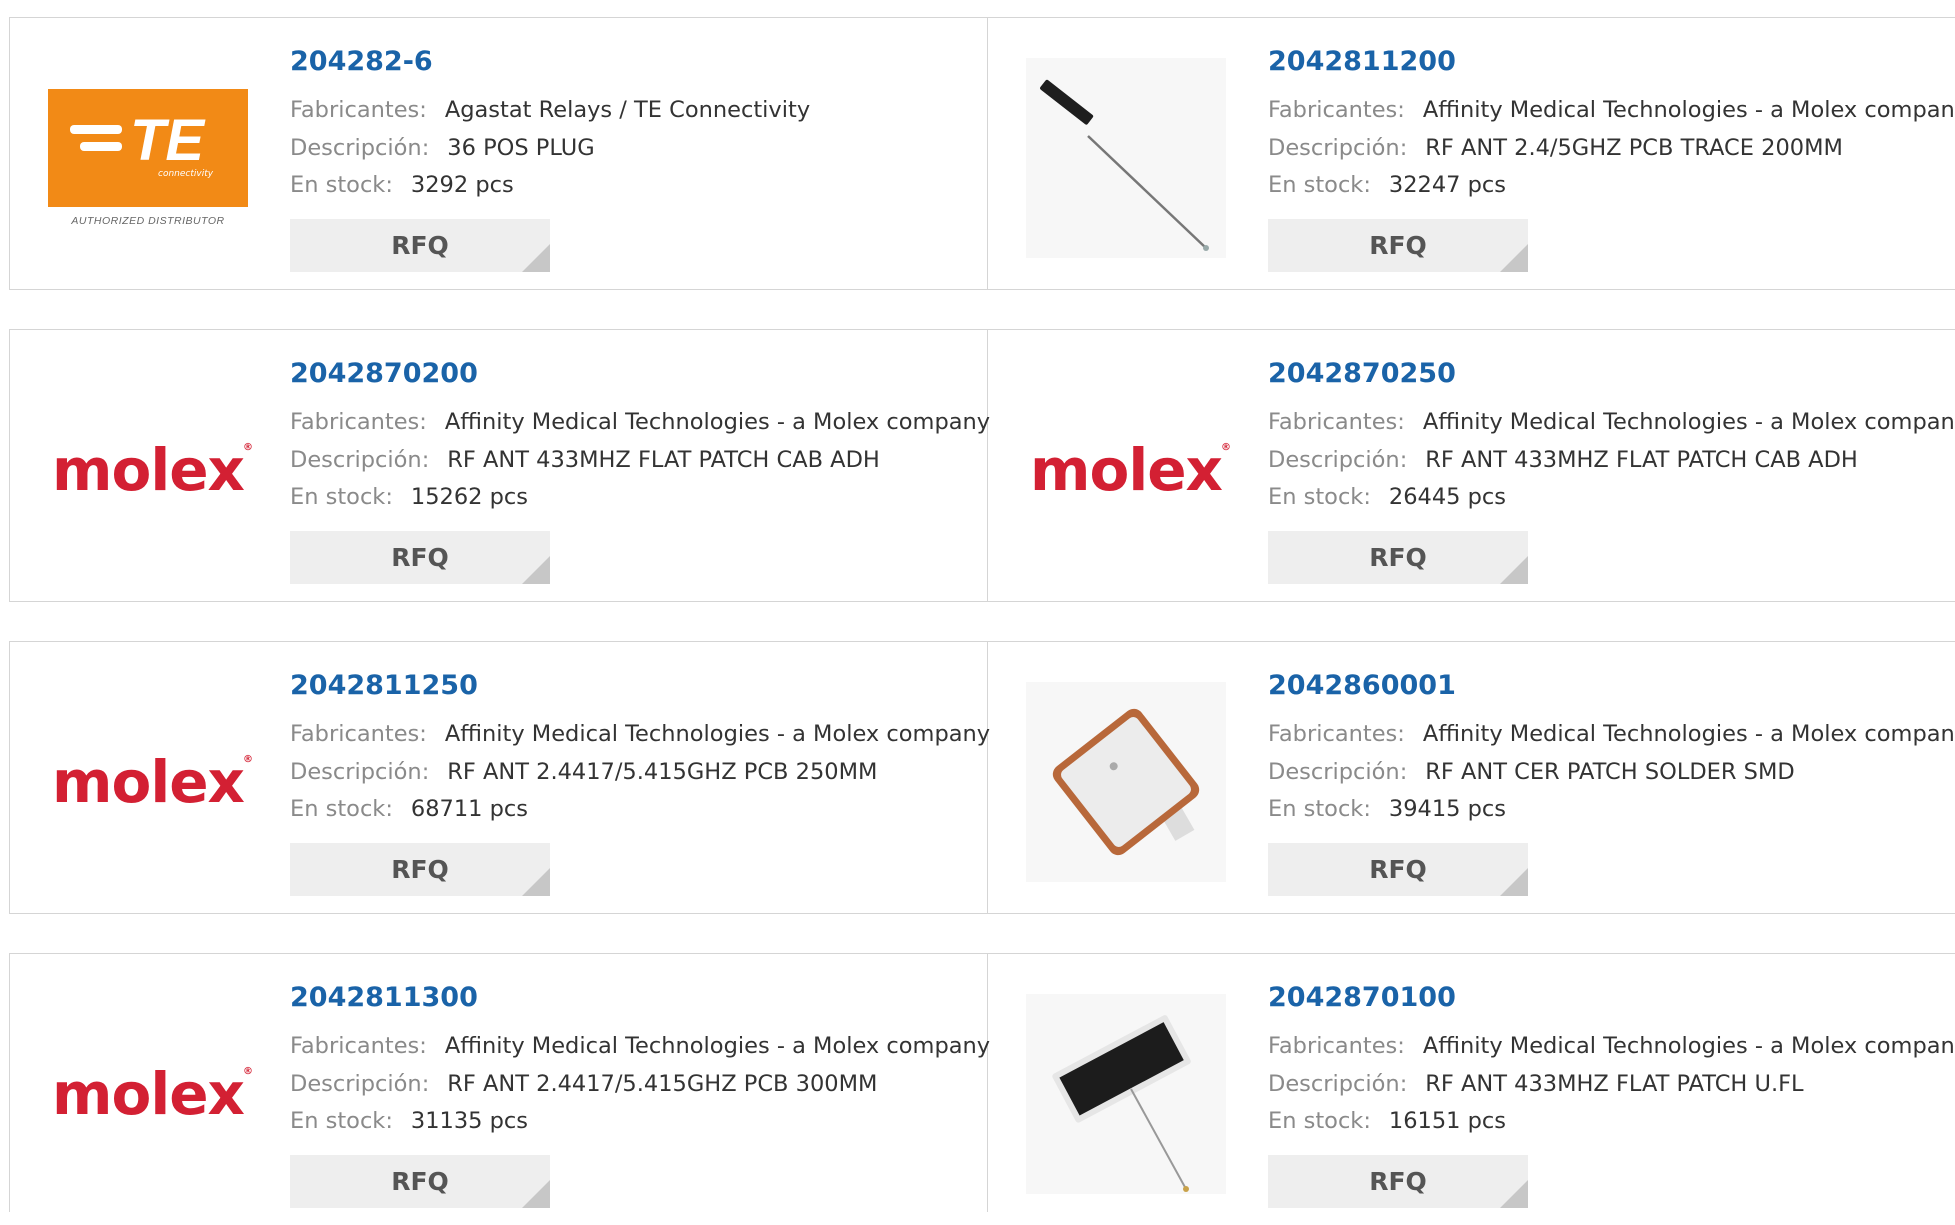  I want to click on description-value: RF ANT 2.4/5GHZ PCB TRACE 200MM, so click(1634, 148).